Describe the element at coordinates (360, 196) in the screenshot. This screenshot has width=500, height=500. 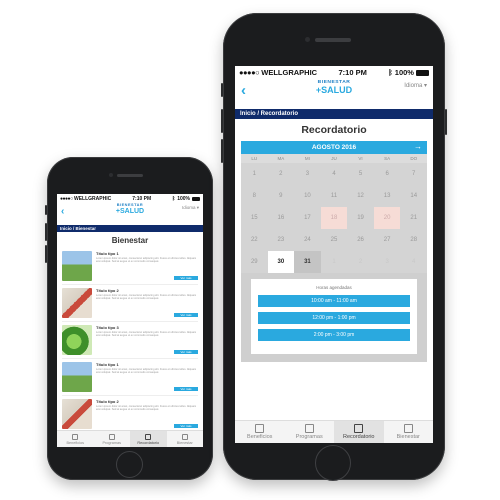
I see `calendar-day: 12` at that location.